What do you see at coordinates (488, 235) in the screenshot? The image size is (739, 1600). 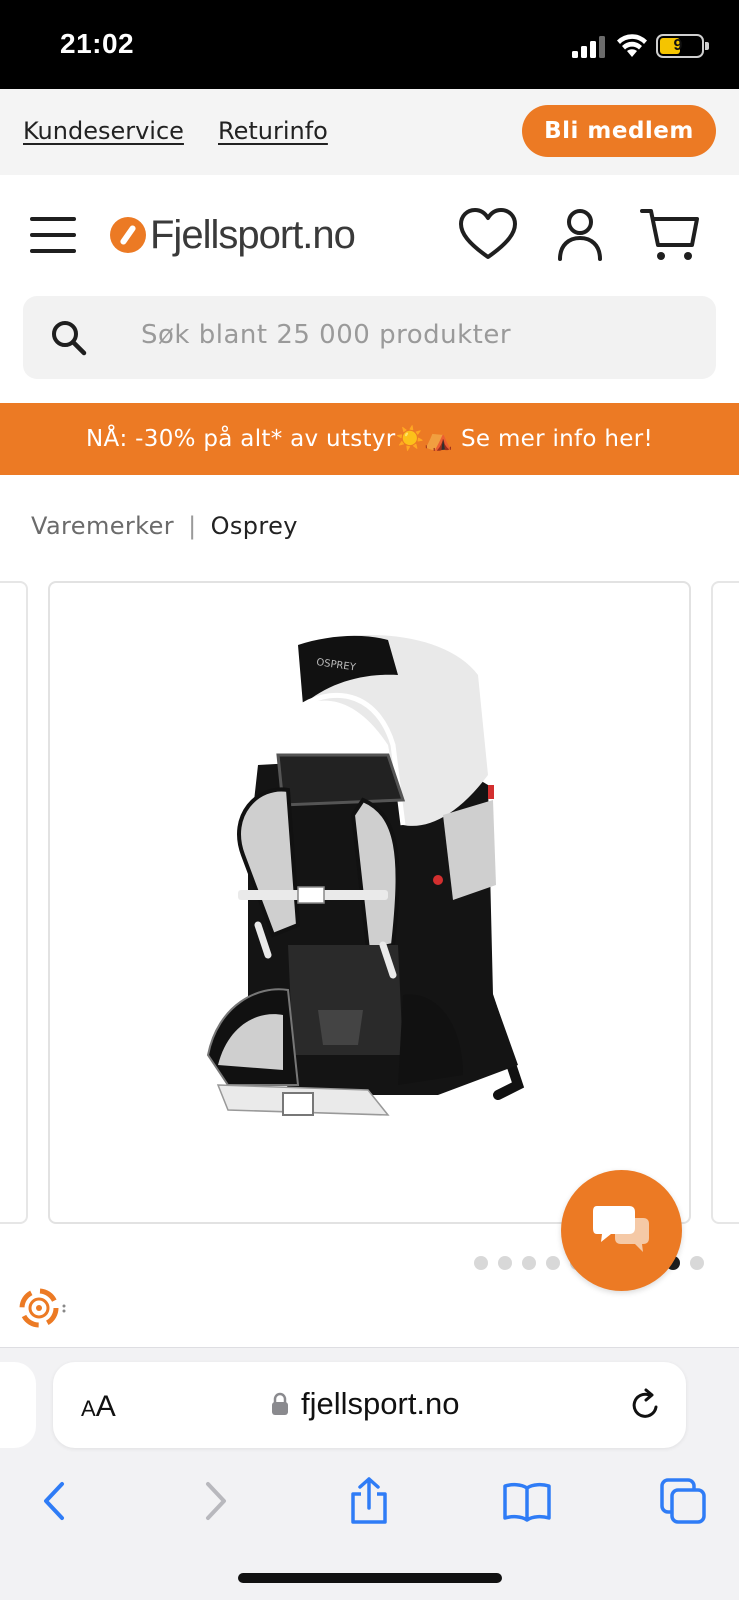 I see `wishlist-heart-icon` at bounding box center [488, 235].